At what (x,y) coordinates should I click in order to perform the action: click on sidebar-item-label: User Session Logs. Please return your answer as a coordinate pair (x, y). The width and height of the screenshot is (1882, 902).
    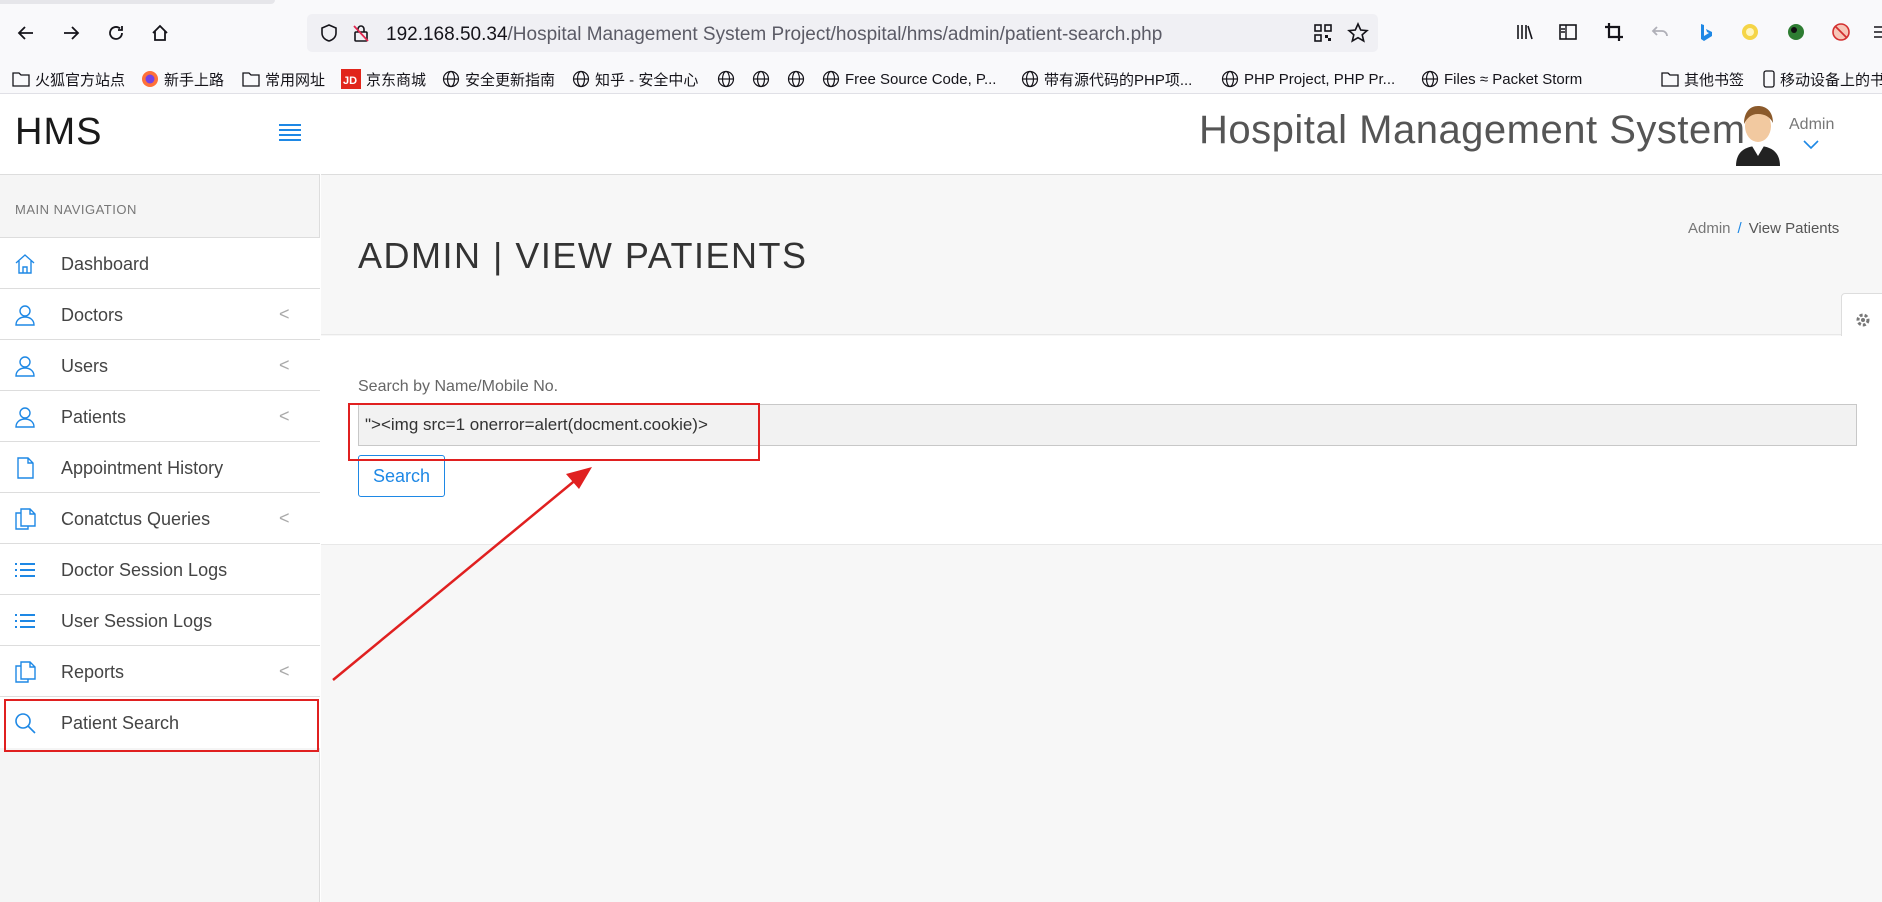
    Looking at the image, I should click on (137, 621).